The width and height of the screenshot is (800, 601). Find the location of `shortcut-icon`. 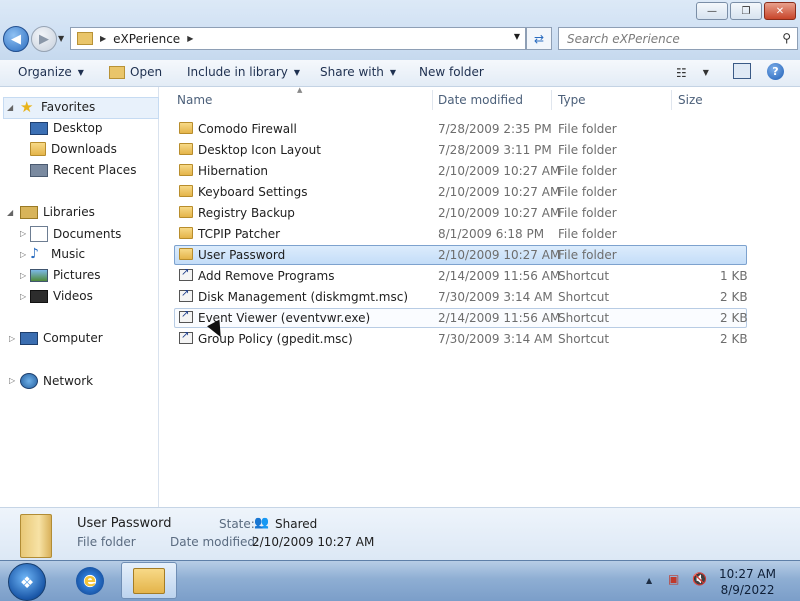

shortcut-icon is located at coordinates (186, 337).